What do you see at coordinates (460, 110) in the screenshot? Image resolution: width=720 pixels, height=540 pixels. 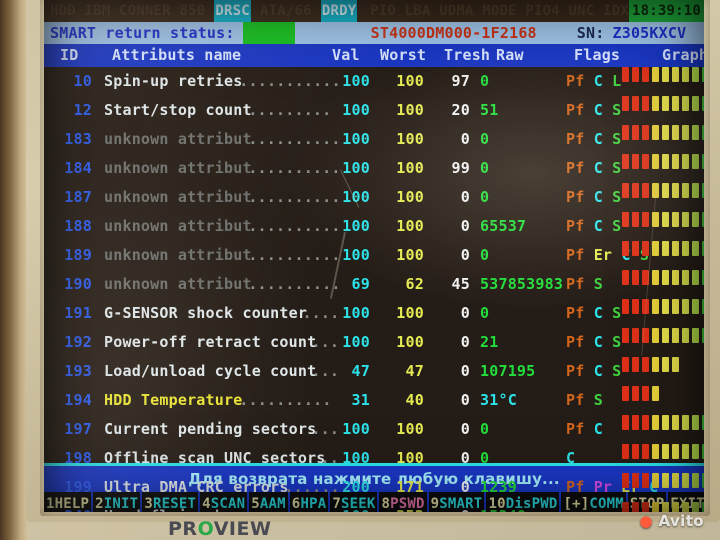 I see `row-tresh: 20` at bounding box center [460, 110].